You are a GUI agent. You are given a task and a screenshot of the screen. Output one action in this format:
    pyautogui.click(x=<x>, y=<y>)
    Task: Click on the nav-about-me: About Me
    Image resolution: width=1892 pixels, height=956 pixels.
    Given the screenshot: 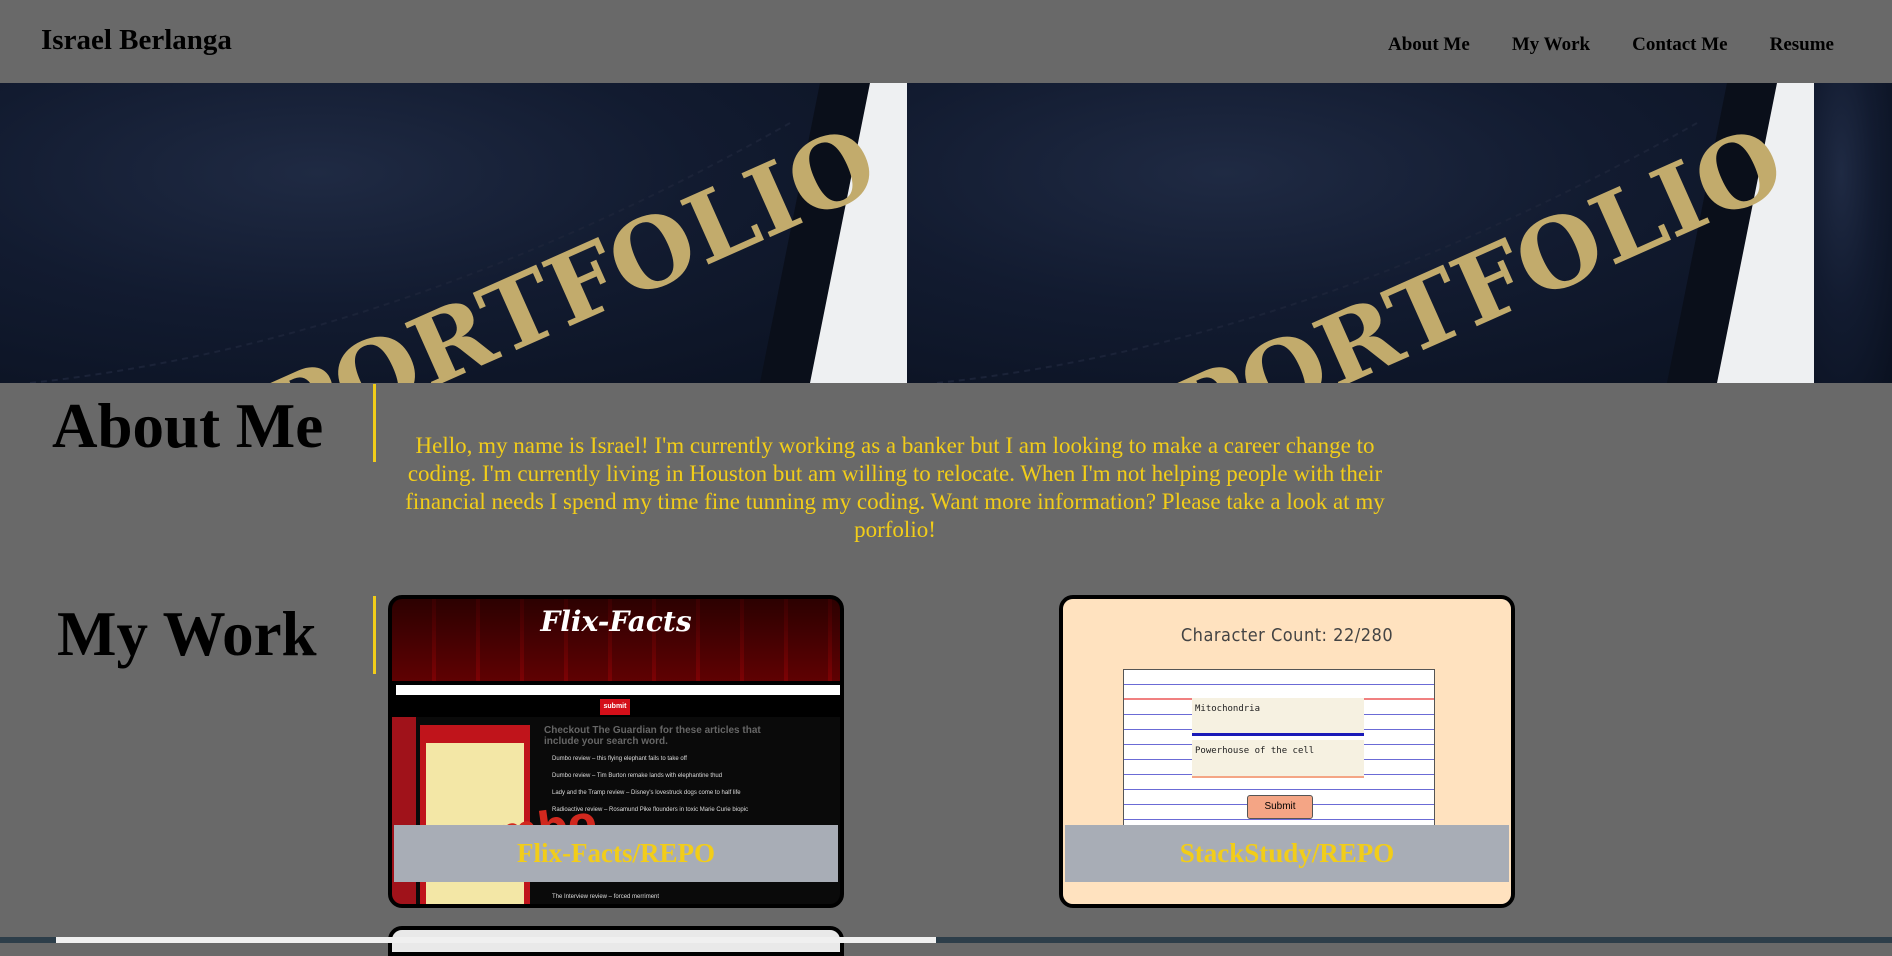 What is the action you would take?
    pyautogui.click(x=1429, y=45)
    